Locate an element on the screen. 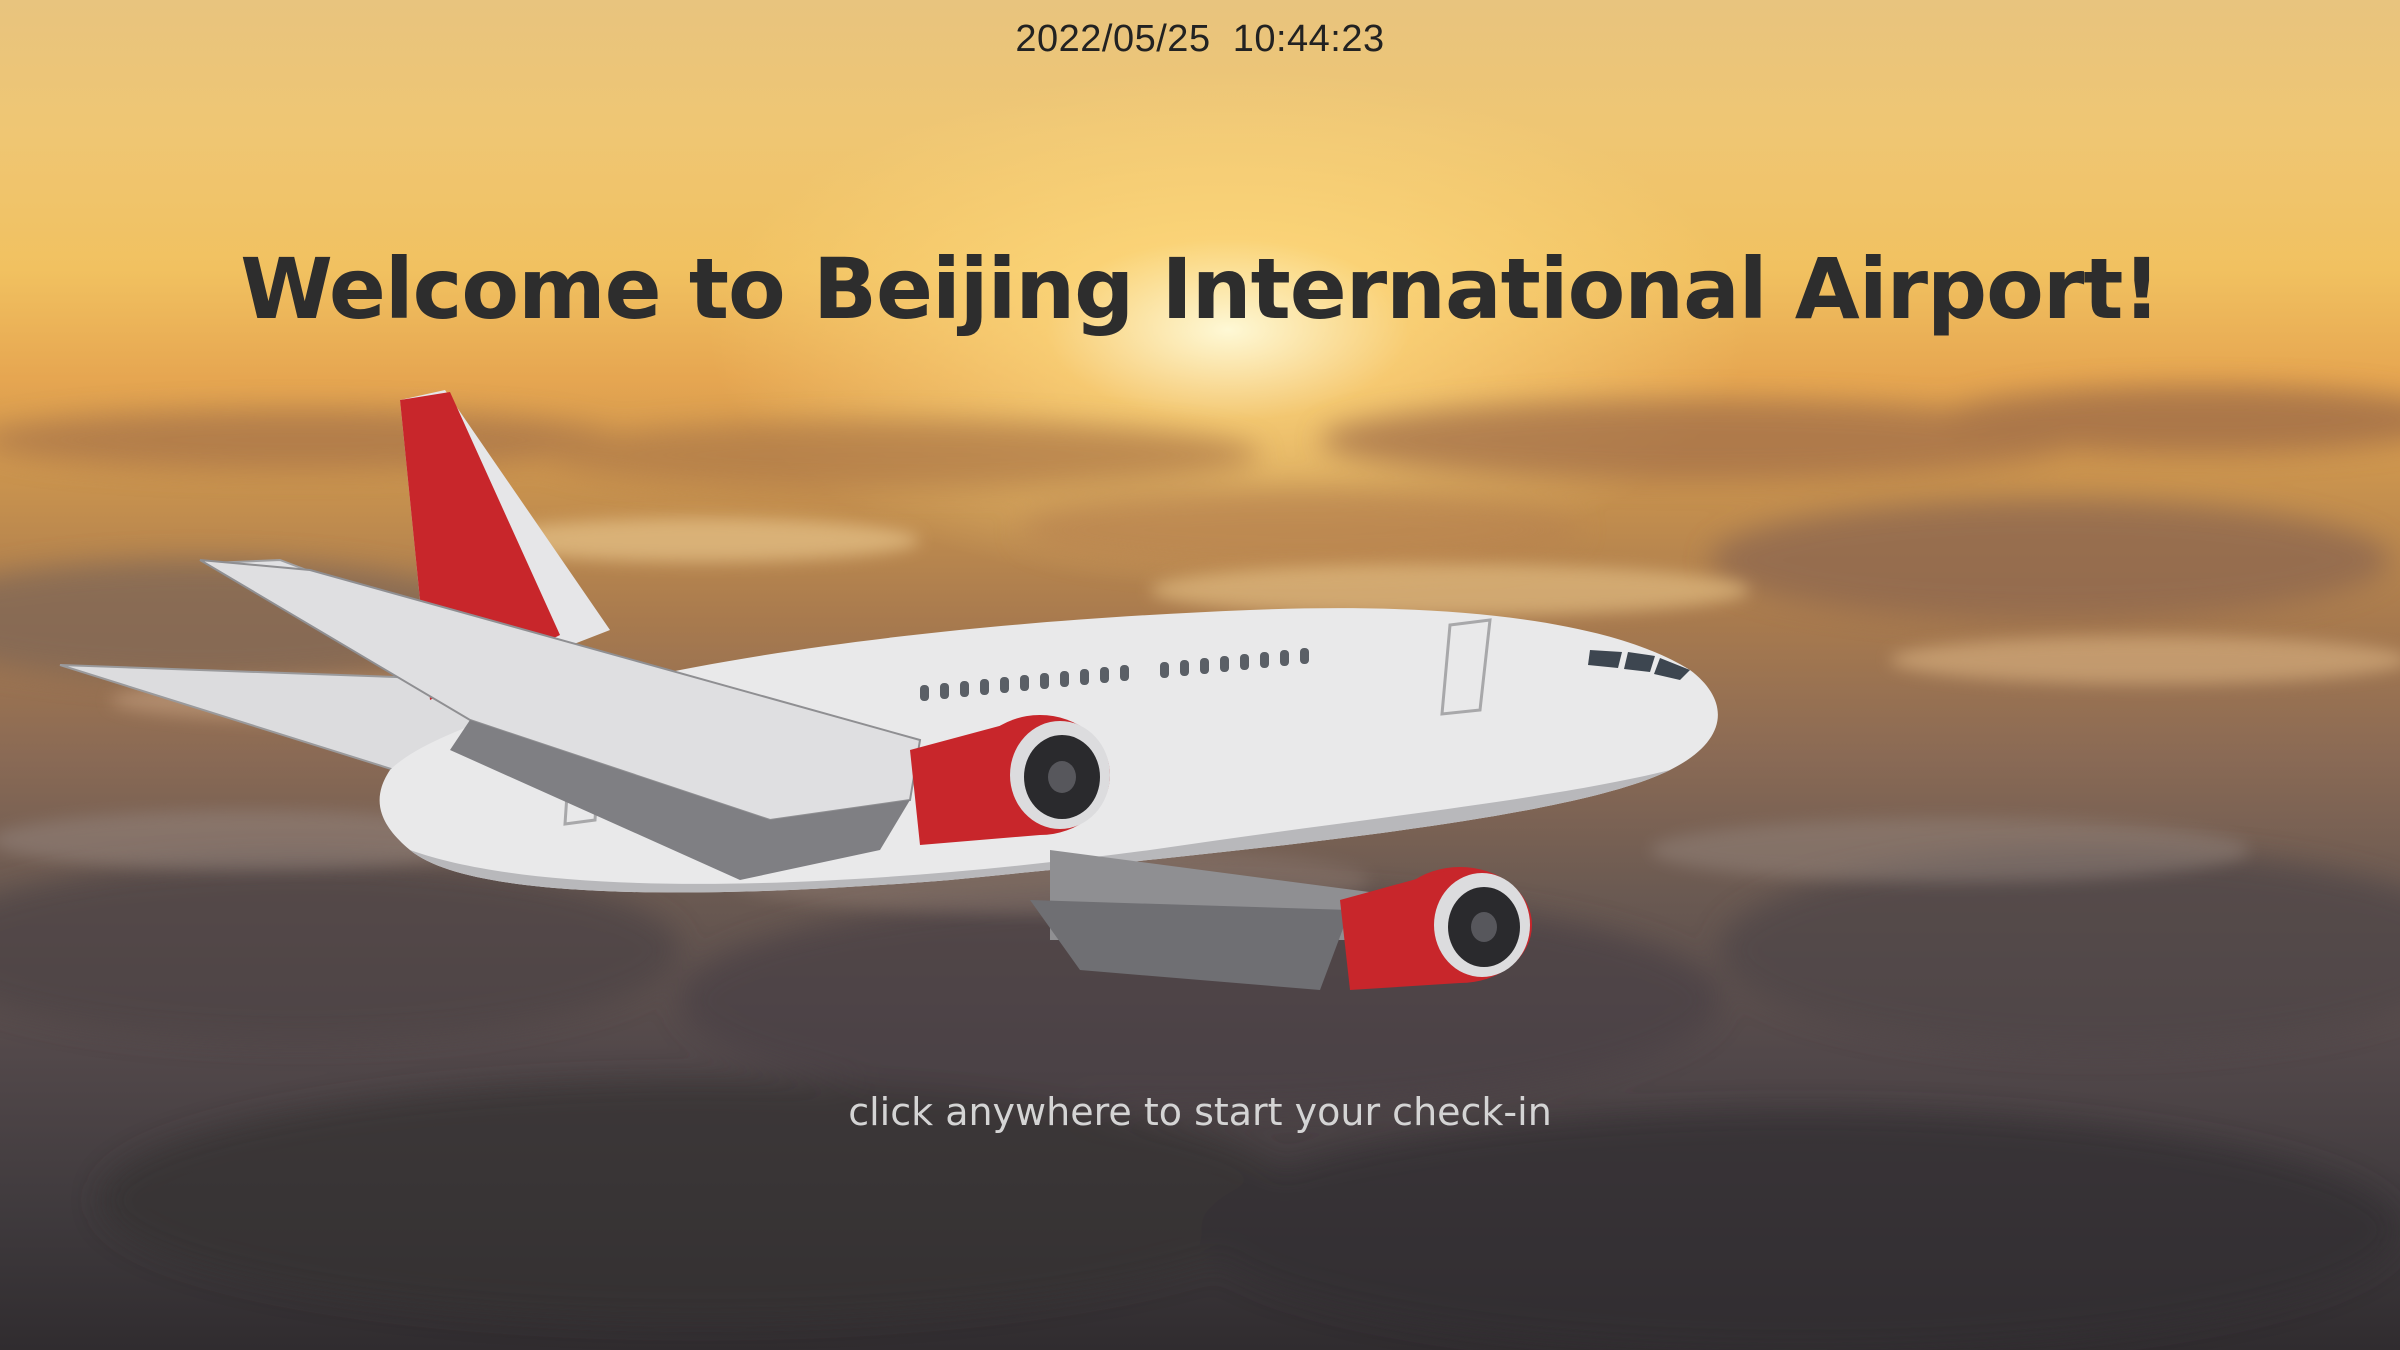 The image size is (2400, 1350). datetime-display: 2022/05/25 10:44:23 is located at coordinates (1200, 39).